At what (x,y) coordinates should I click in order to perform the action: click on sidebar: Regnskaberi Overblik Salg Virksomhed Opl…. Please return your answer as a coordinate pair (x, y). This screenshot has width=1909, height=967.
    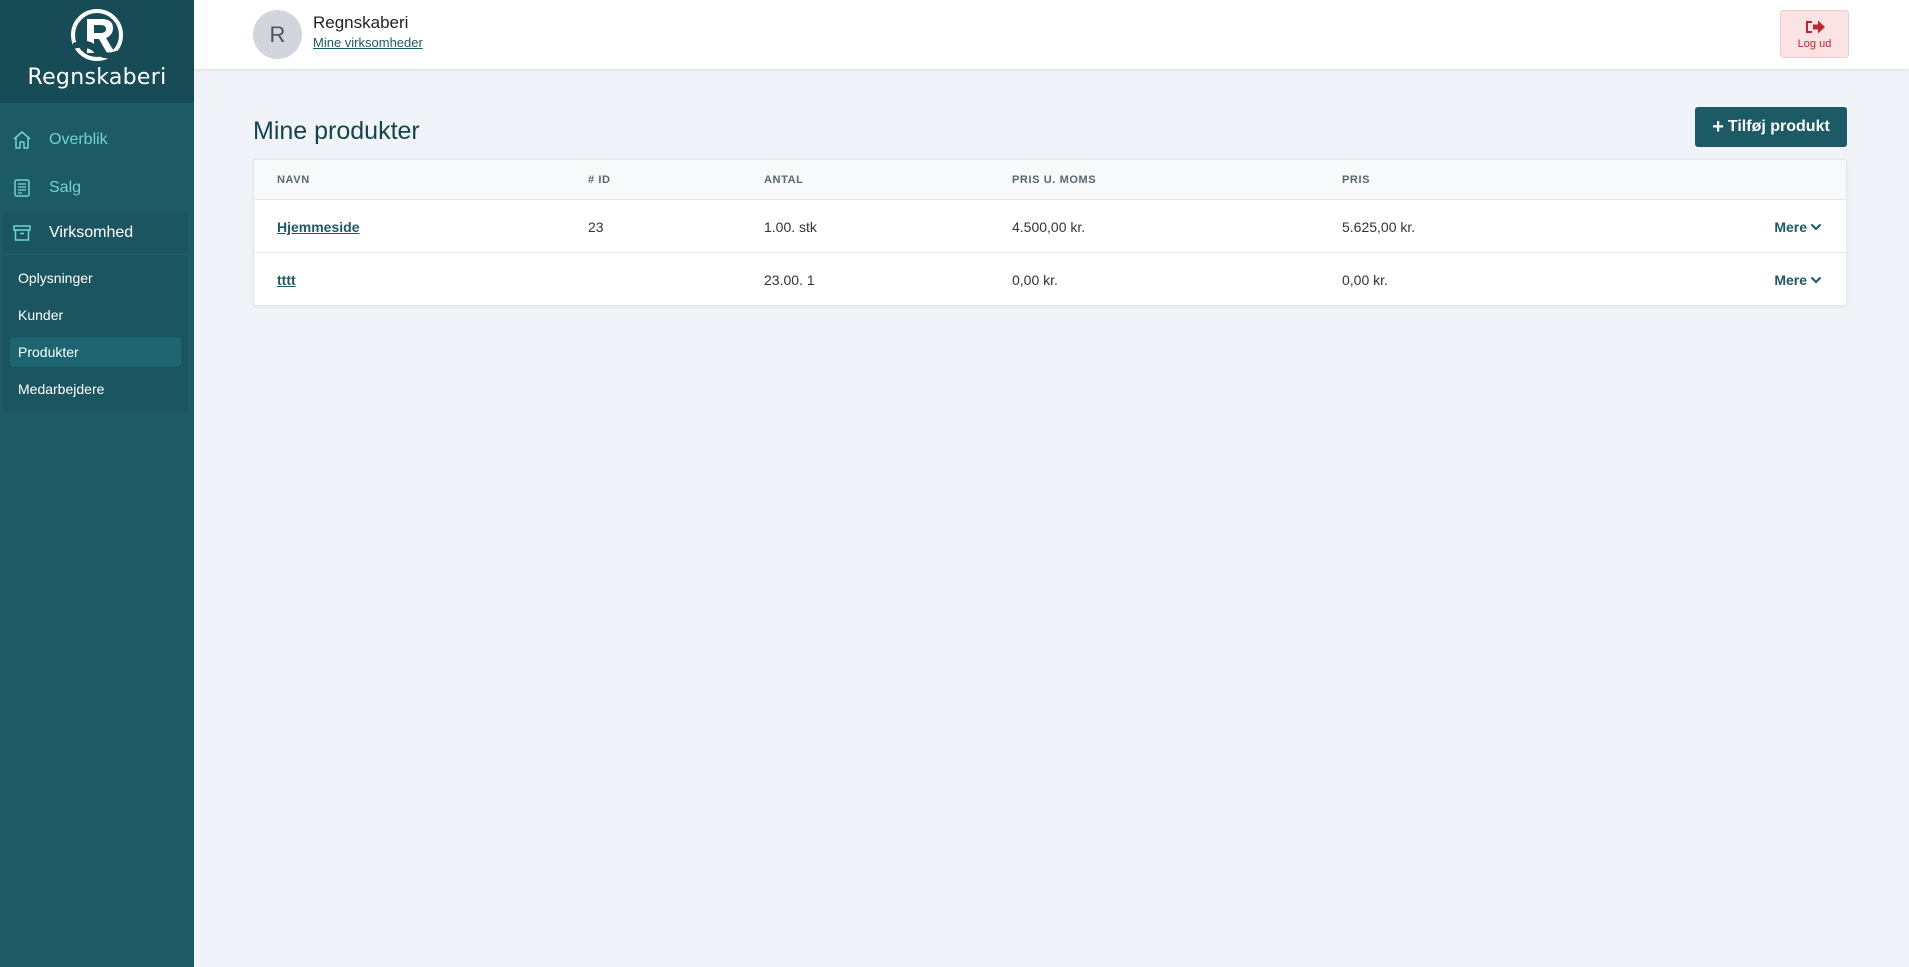
    Looking at the image, I should click on (97, 483).